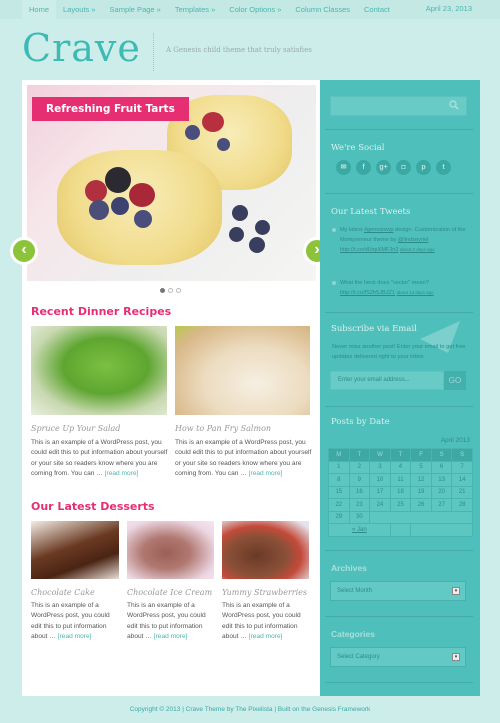 The image size is (500, 723). What do you see at coordinates (380, 492) in the screenshot?
I see `calendar-day: 17` at bounding box center [380, 492].